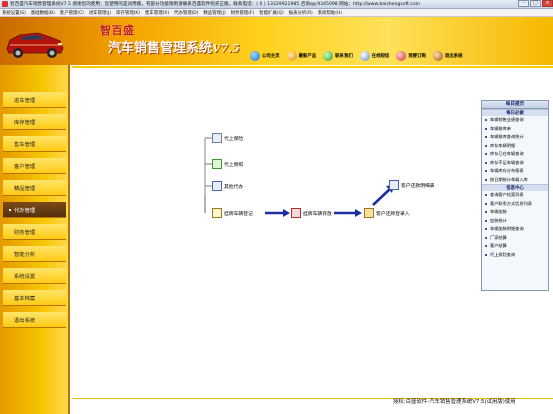  Describe the element at coordinates (515, 146) in the screenshot. I see `panel-link: 库存车辆明细` at that location.